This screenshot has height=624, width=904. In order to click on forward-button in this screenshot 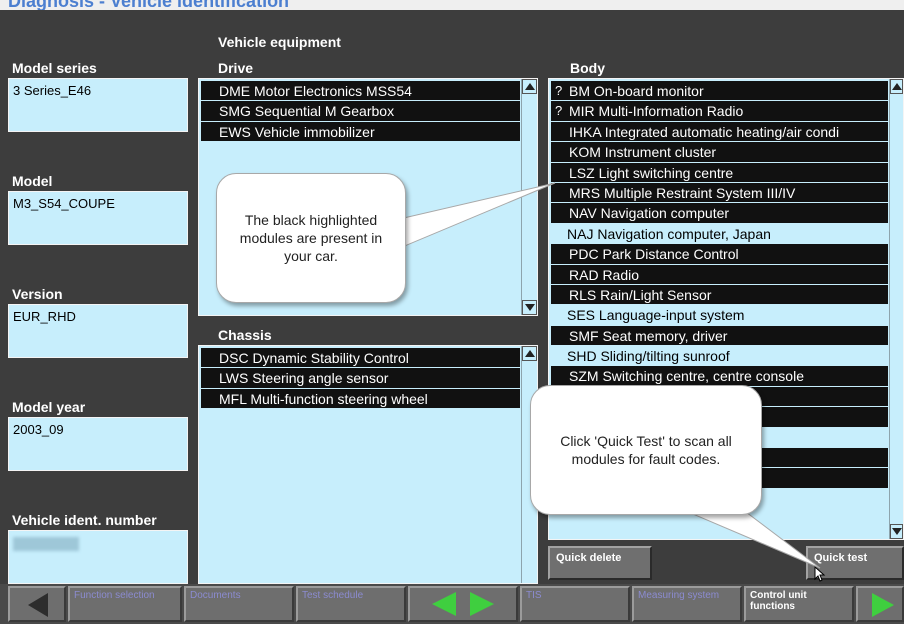, I will do `click(880, 604)`.